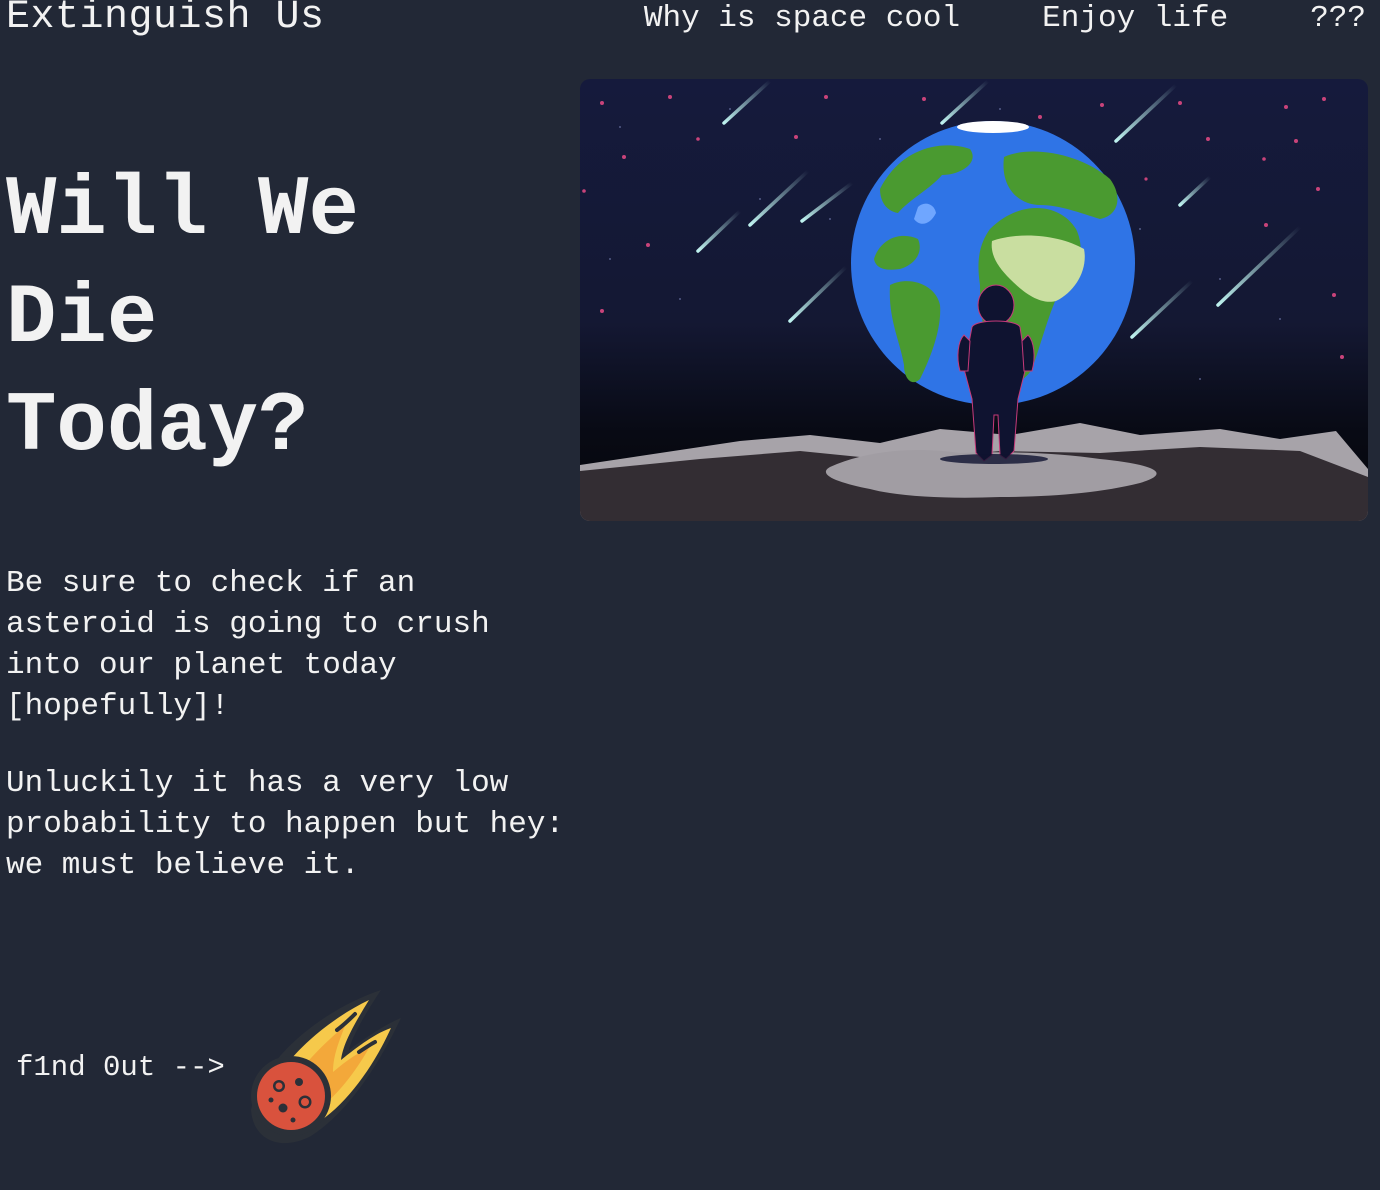 This screenshot has width=1380, height=1190. Describe the element at coordinates (1005, 19) in the screenshot. I see `top-nav: Why is space cool Enjoy life ???` at that location.